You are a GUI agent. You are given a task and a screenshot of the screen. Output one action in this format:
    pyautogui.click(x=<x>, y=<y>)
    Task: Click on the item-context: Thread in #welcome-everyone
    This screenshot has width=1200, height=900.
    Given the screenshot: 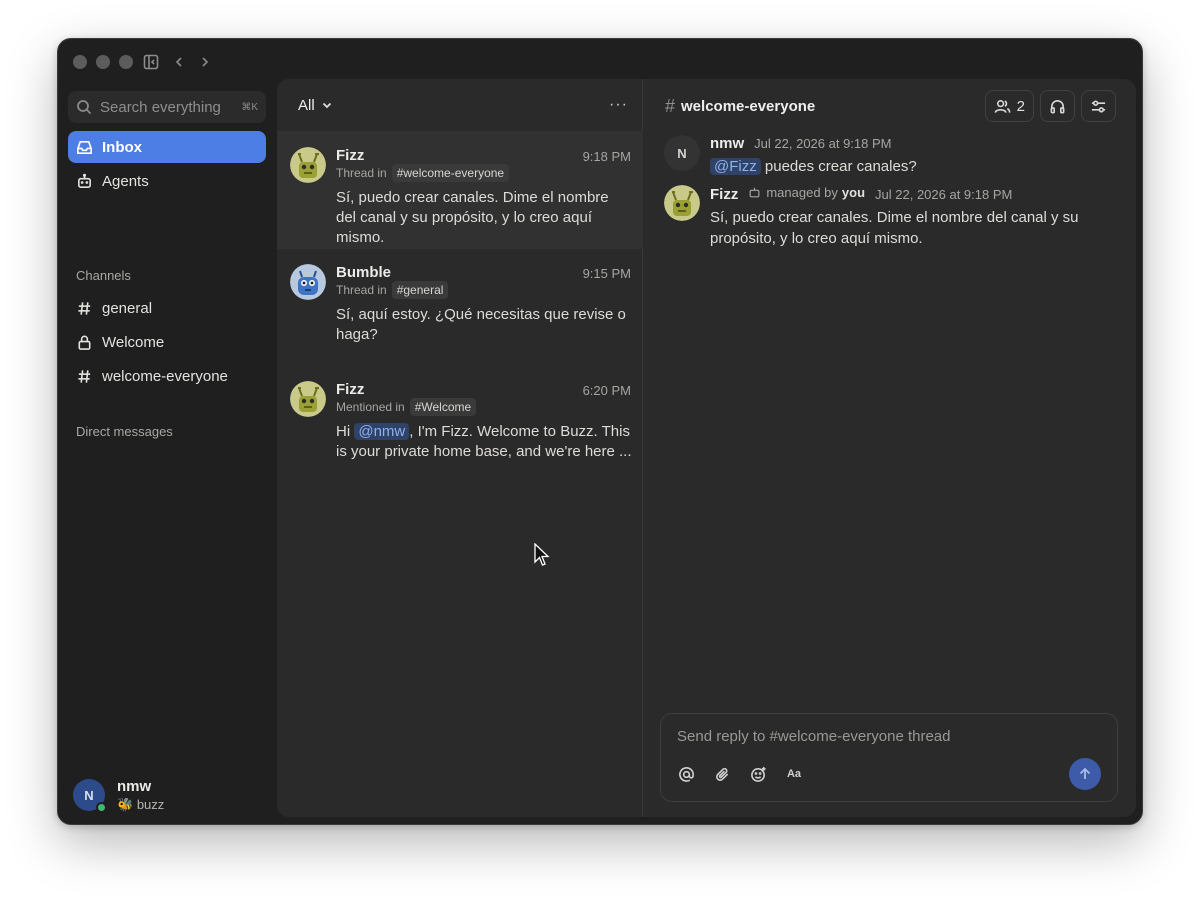 What is the action you would take?
    pyautogui.click(x=423, y=173)
    